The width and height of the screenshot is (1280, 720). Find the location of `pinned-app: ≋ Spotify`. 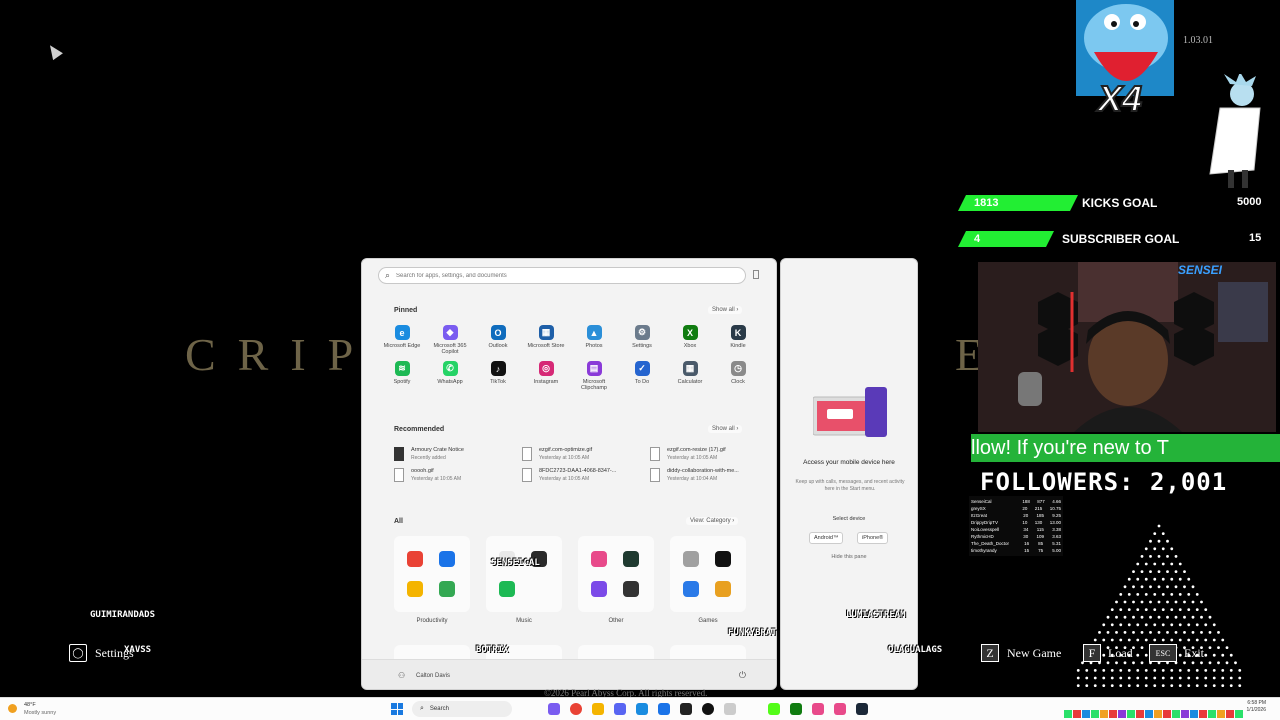

pinned-app: ≋ Spotify is located at coordinates (402, 376).